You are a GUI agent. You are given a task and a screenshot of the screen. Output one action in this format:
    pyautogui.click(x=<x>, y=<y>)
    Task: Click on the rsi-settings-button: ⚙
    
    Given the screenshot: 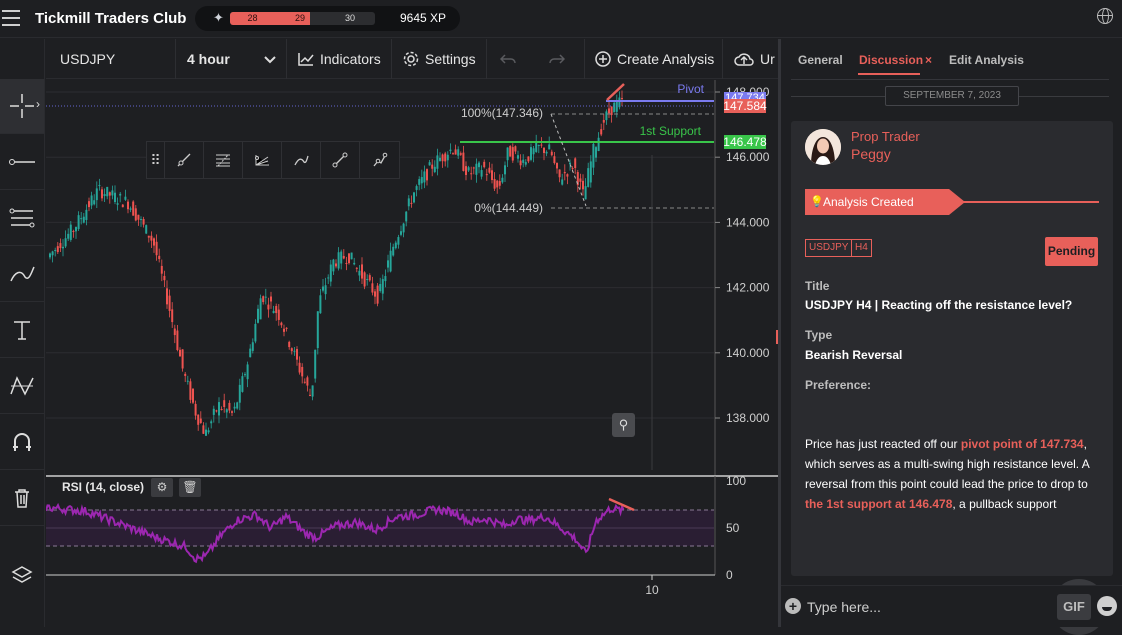 What is the action you would take?
    pyautogui.click(x=162, y=487)
    